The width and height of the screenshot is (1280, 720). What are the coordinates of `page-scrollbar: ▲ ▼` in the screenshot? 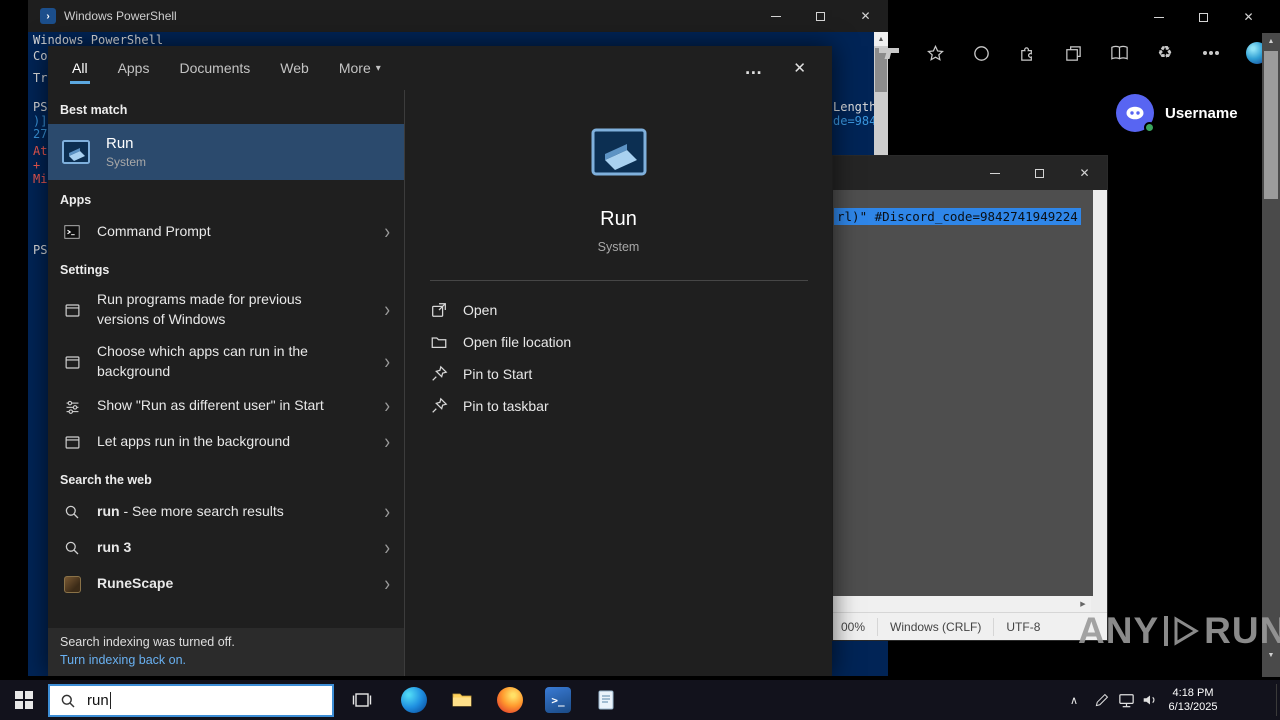 It's located at (1271, 355).